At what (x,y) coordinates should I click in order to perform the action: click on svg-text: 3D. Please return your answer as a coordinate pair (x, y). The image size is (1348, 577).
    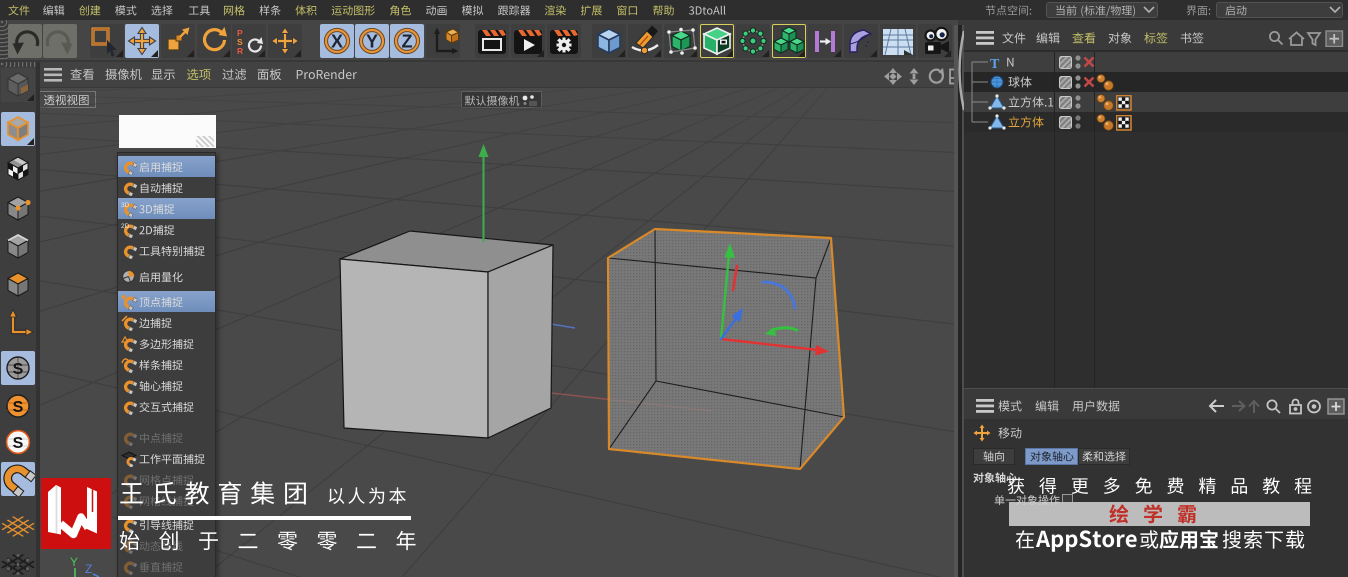
    Looking at the image, I should click on (125, 205).